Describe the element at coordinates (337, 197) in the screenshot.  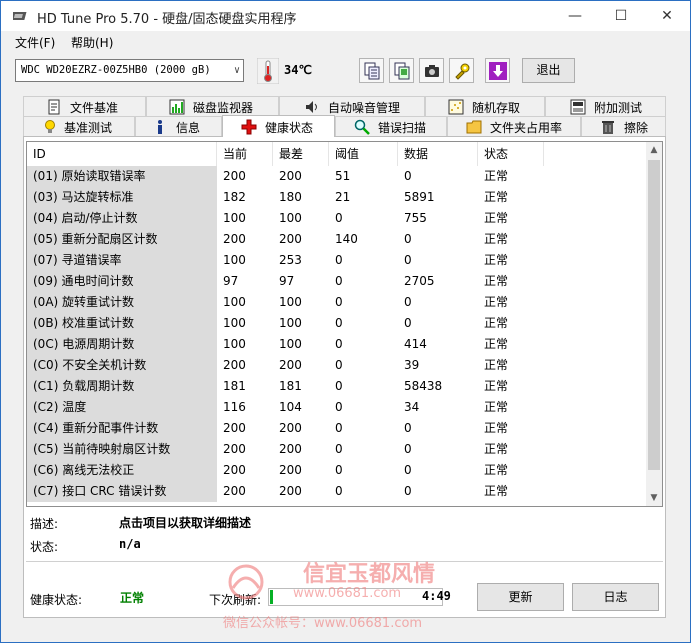
I see `table-row: (03) 马达旋转标准 182 180 21 5891 正常` at that location.